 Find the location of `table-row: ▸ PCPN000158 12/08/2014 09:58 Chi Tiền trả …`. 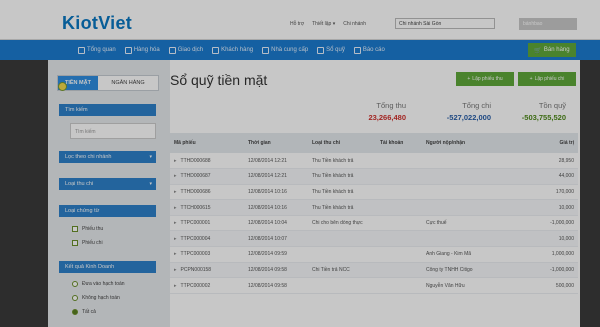

table-row: ▸ PCPN000158 12/08/2014 09:58 Chi Tiền trả … is located at coordinates (374, 270).